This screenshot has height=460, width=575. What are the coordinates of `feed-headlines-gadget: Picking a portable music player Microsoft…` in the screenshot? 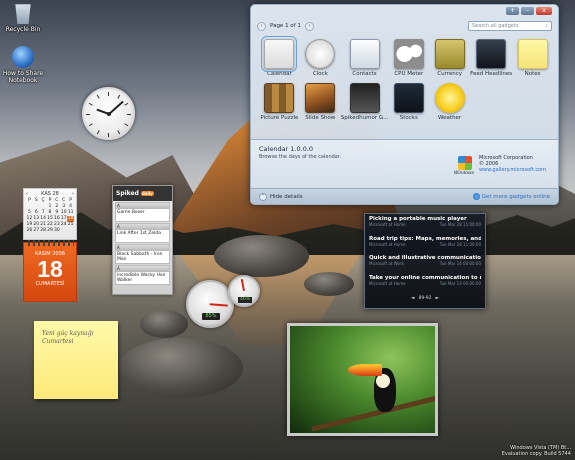 It's located at (425, 261).